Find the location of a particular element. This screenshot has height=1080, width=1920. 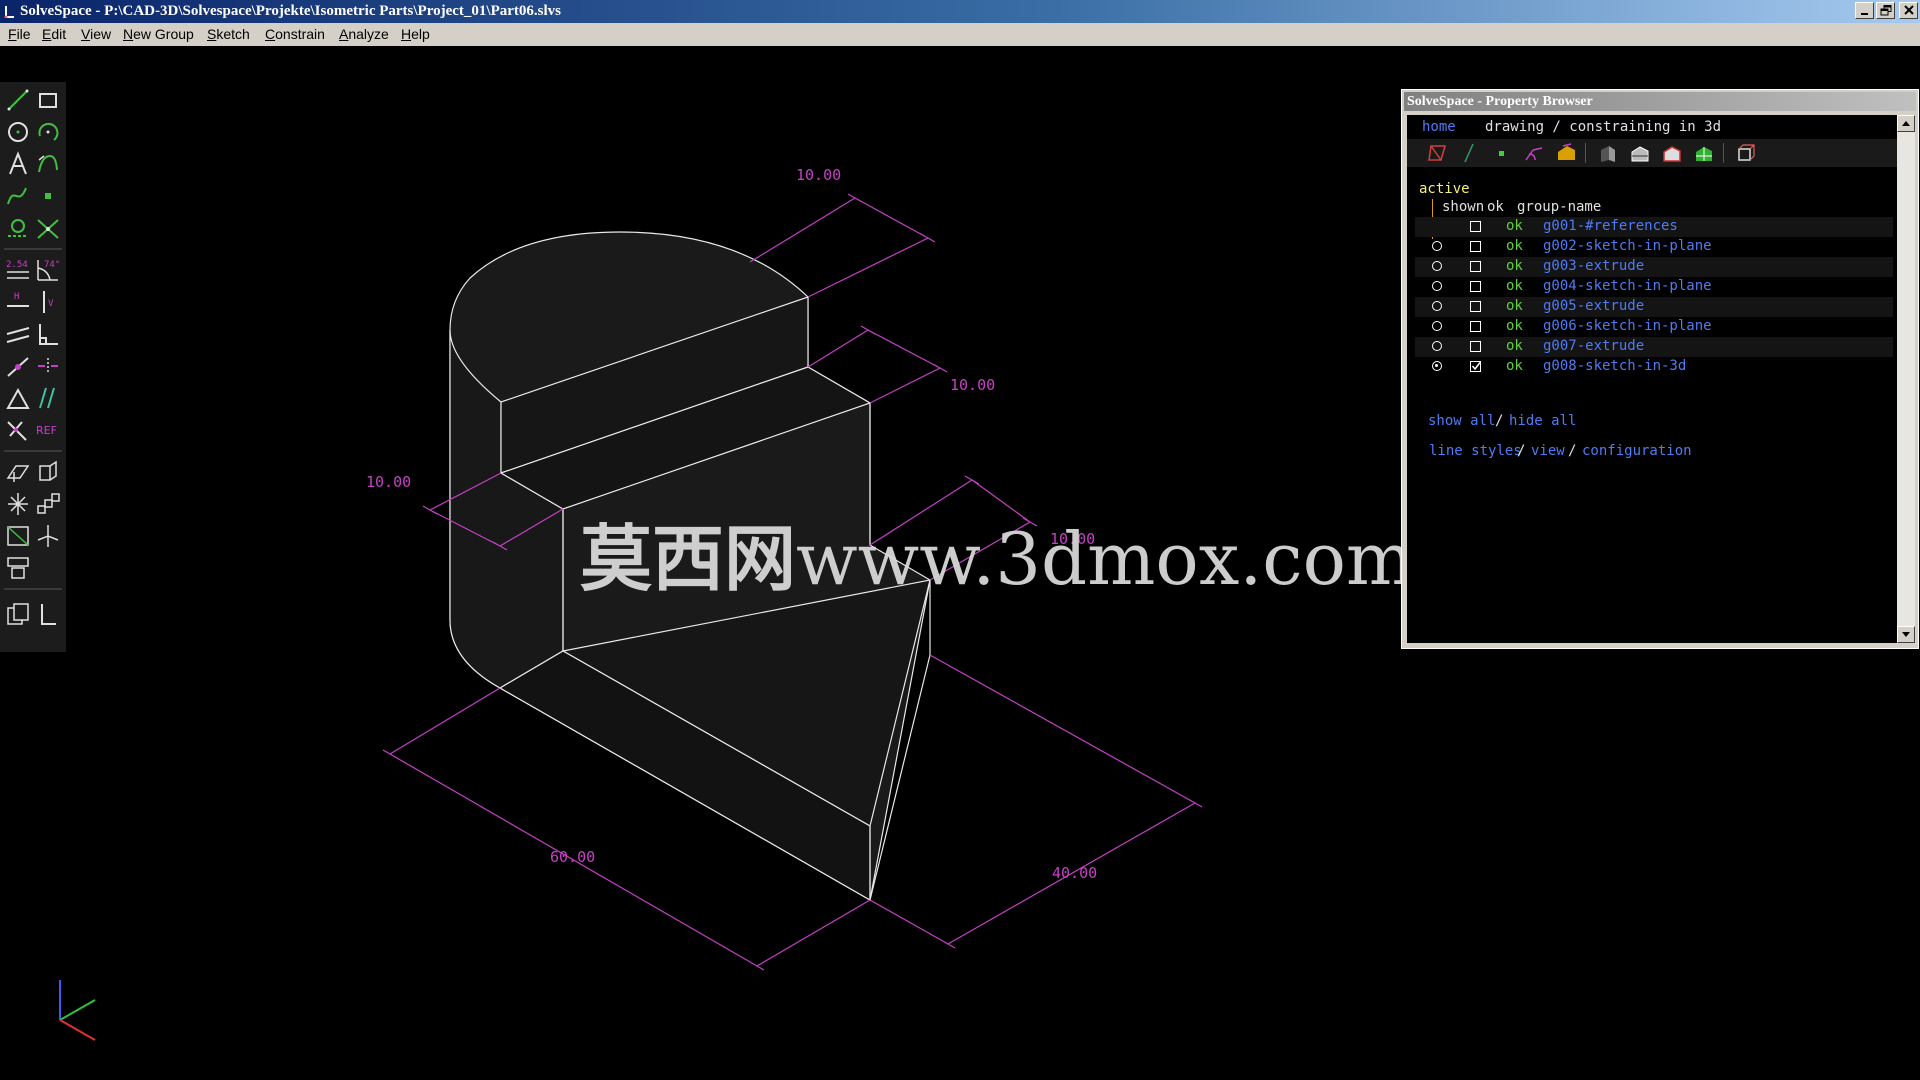

group-row: ok g006-sketch-in-plane is located at coordinates (1654, 327).